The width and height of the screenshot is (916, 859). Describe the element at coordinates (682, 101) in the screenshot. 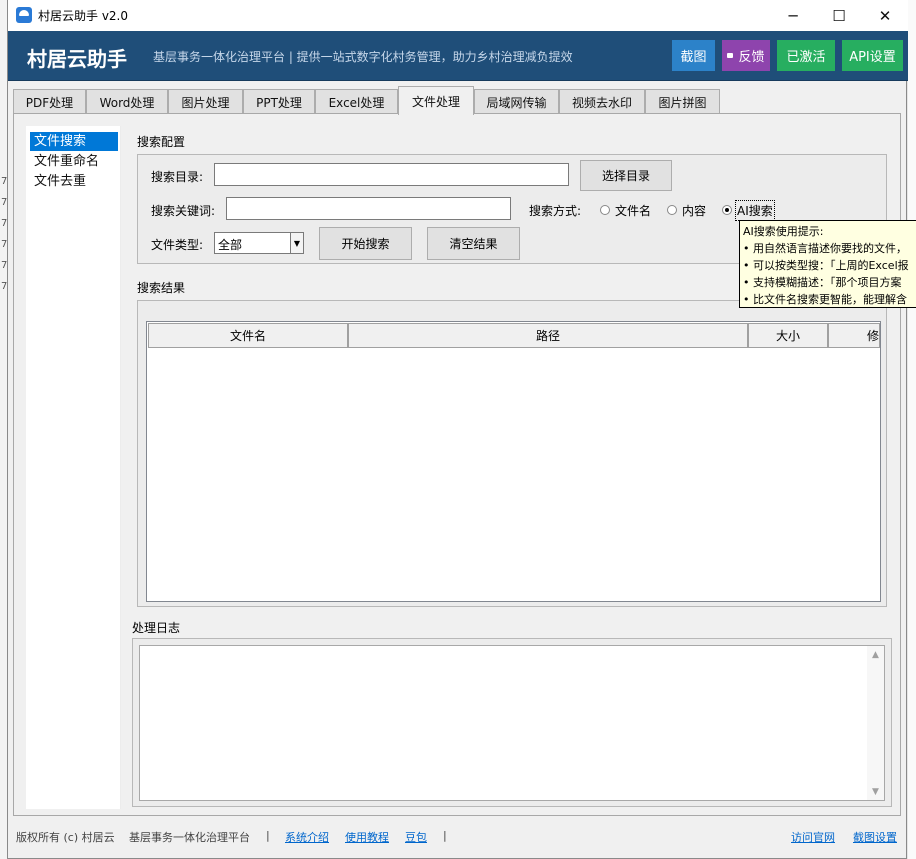

I see `tab-image-collage: 图片拼图` at that location.